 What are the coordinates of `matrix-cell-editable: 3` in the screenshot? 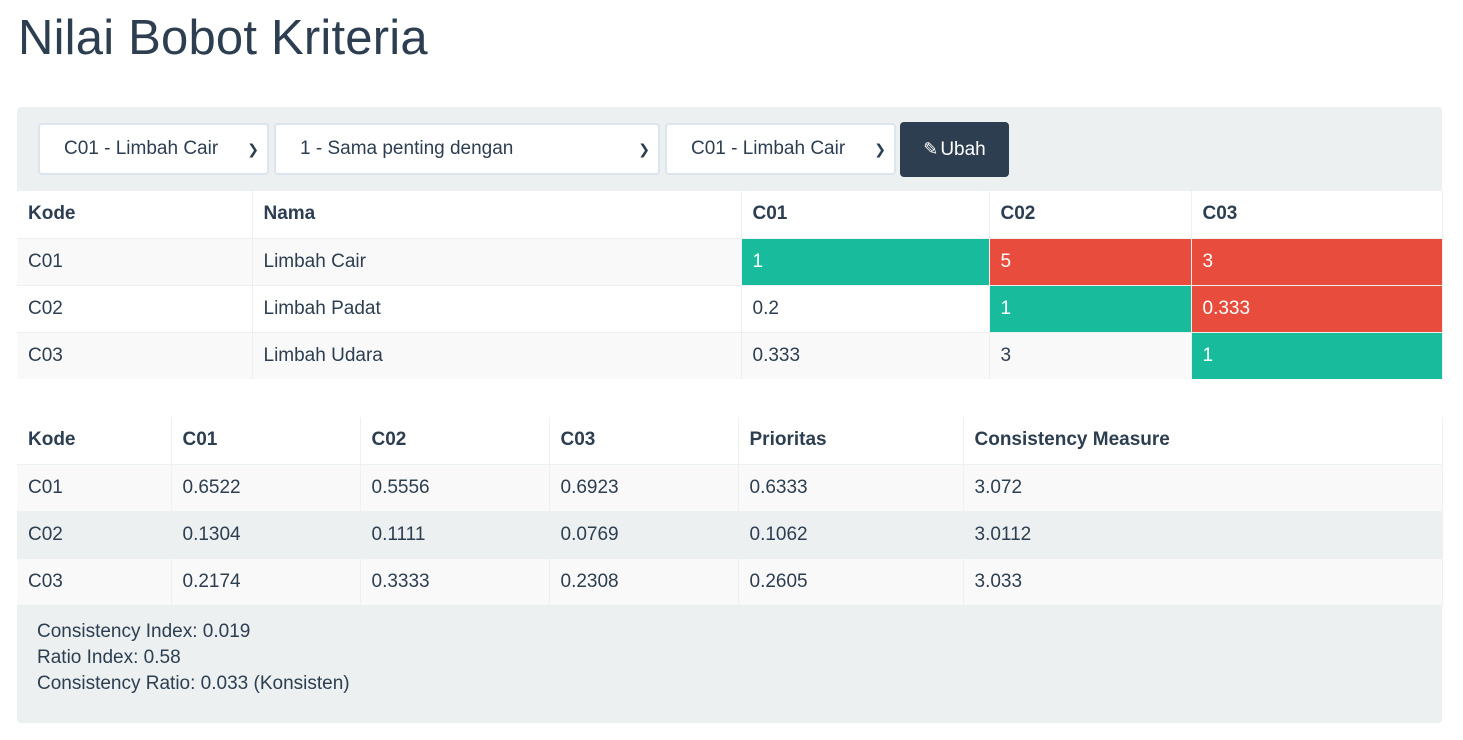 It's located at (1317, 262).